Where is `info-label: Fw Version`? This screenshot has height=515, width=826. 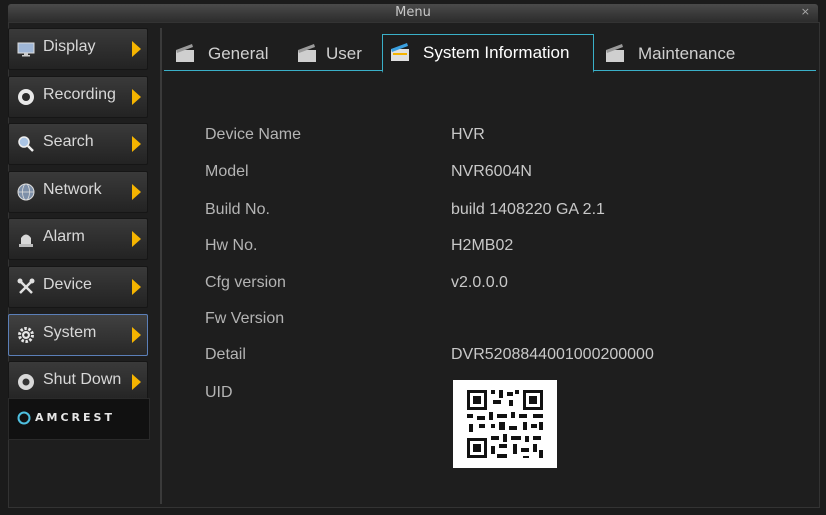
info-label: Fw Version is located at coordinates (245, 318).